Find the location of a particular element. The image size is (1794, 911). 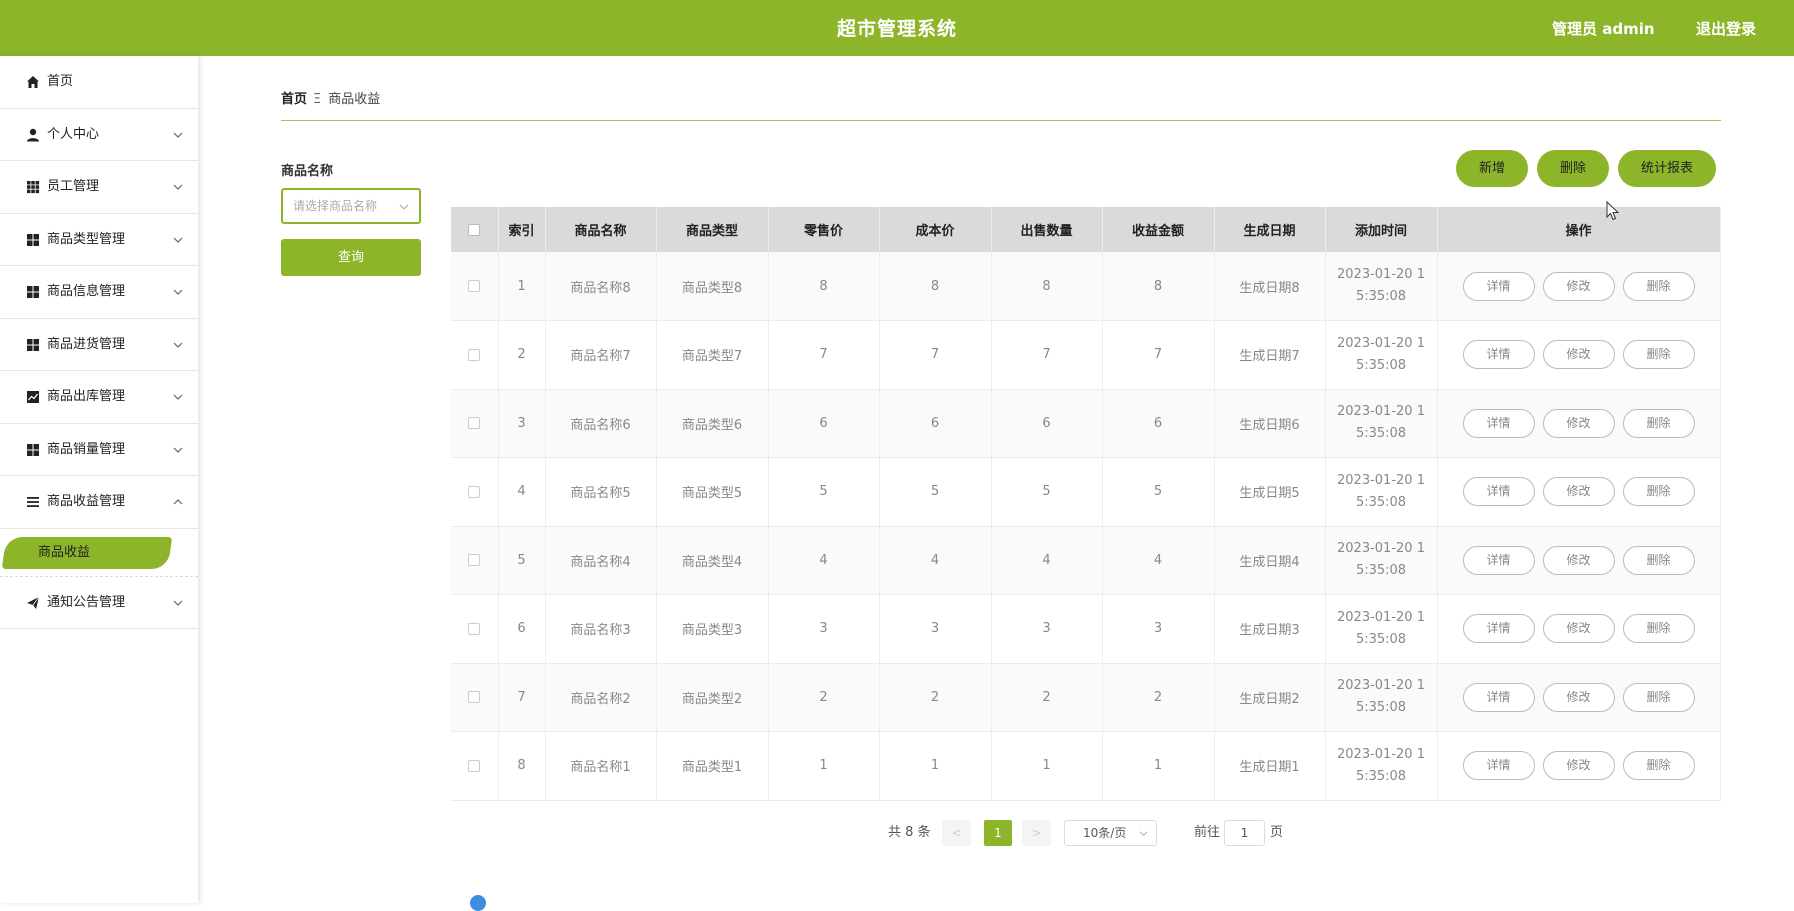

cell-name: 商品名称4 is located at coordinates (601, 560).